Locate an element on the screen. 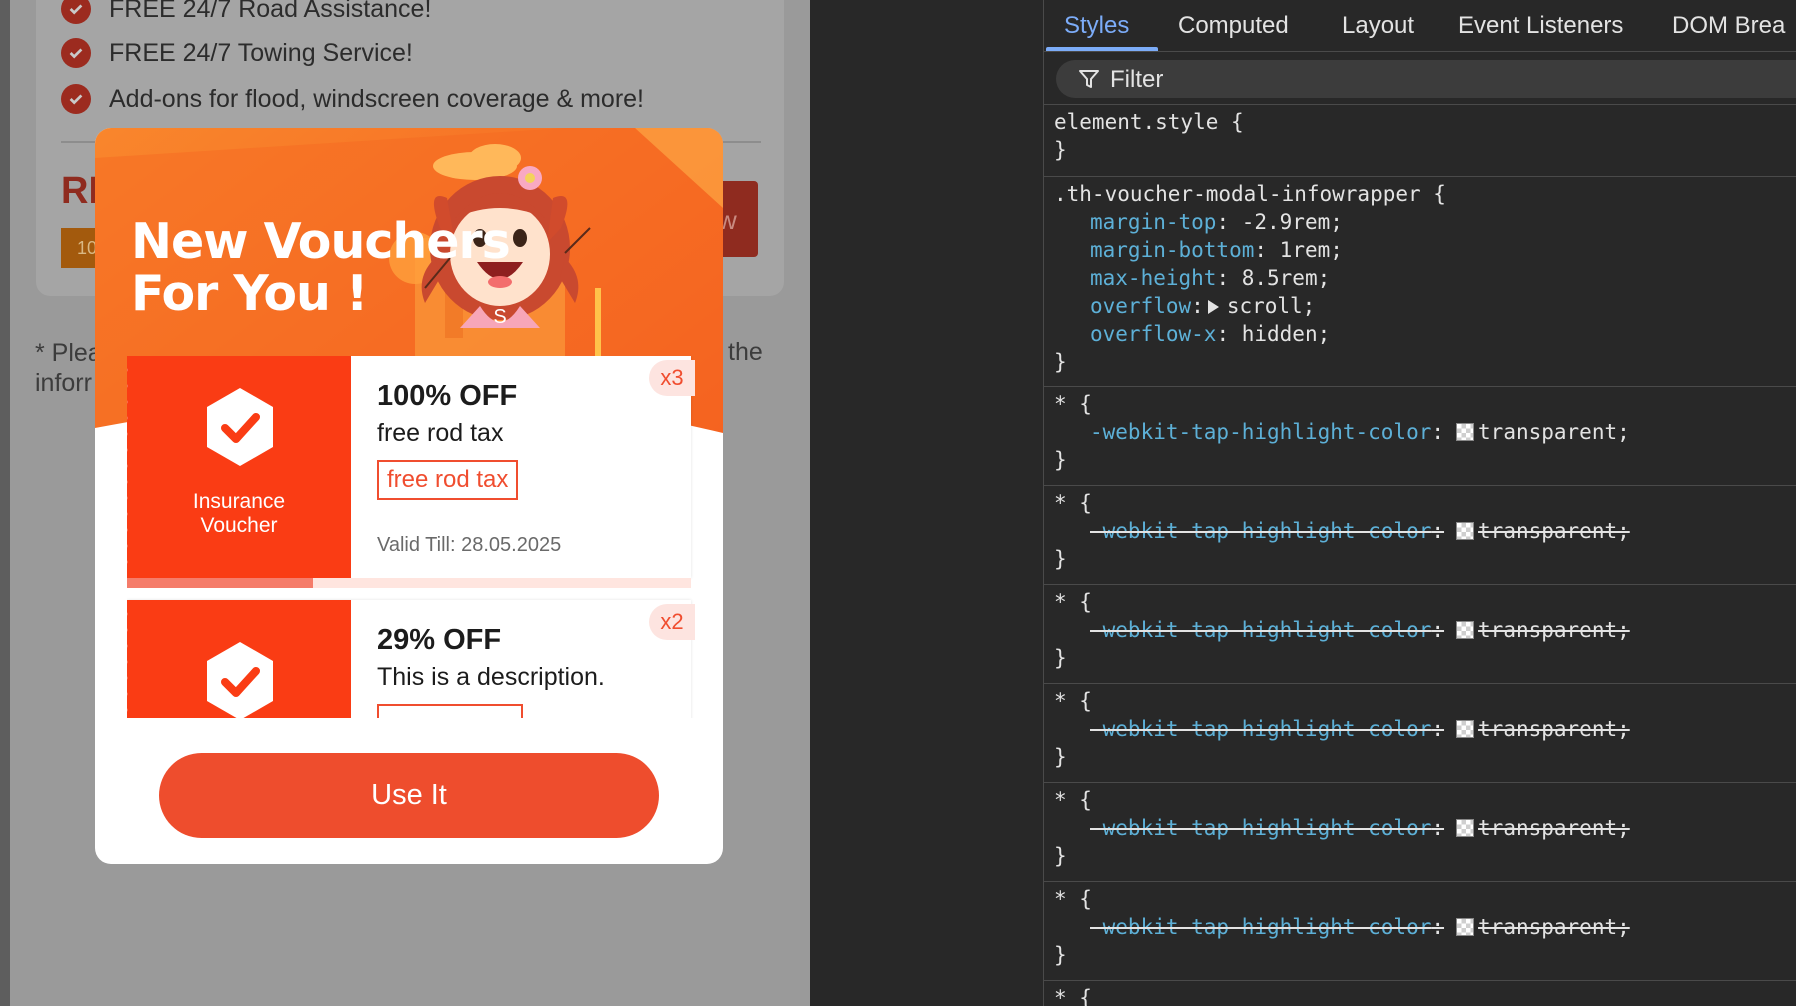  style-declaration: margin-top: -2.9rem; is located at coordinates (1425, 222).